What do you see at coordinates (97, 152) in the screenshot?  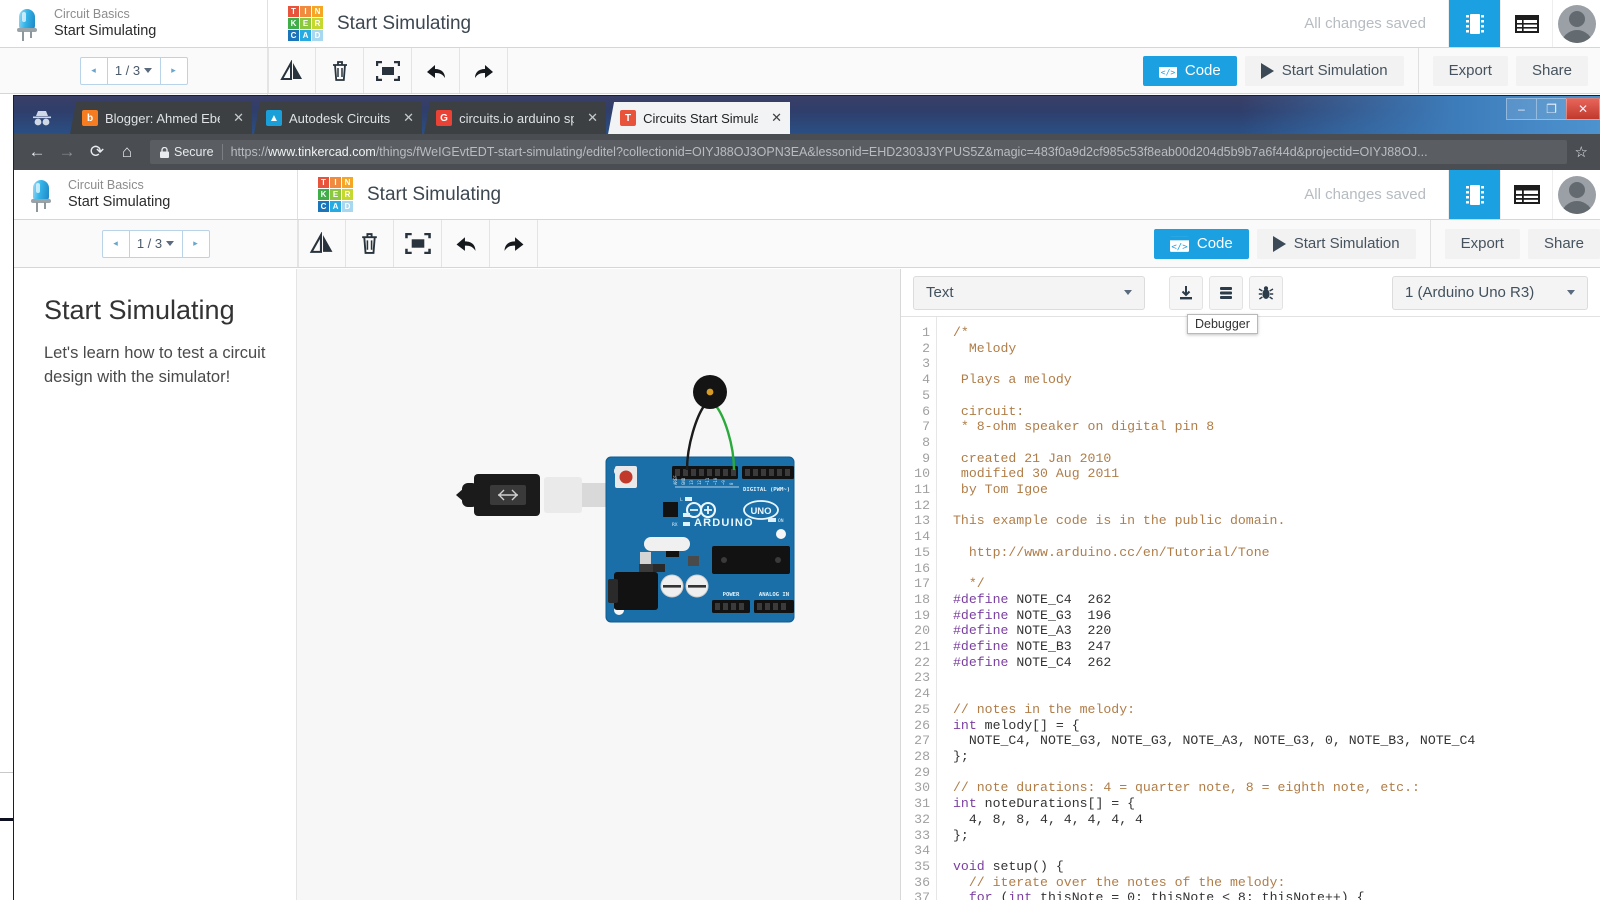 I see `reload-icon: ⟳` at bounding box center [97, 152].